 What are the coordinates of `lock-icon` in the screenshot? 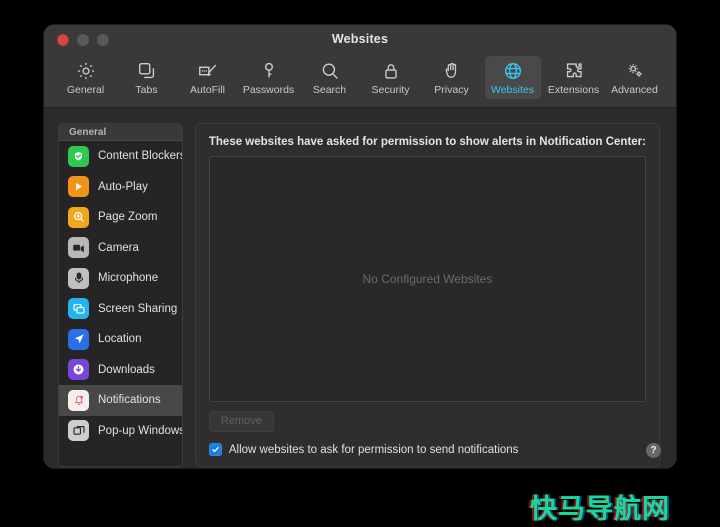 It's located at (391, 71).